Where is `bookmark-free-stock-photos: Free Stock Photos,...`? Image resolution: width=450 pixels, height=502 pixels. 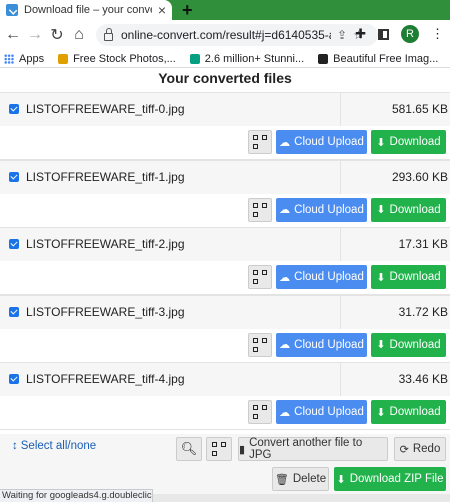
bookmark-free-stock-photos: Free Stock Photos,... is located at coordinates (117, 59).